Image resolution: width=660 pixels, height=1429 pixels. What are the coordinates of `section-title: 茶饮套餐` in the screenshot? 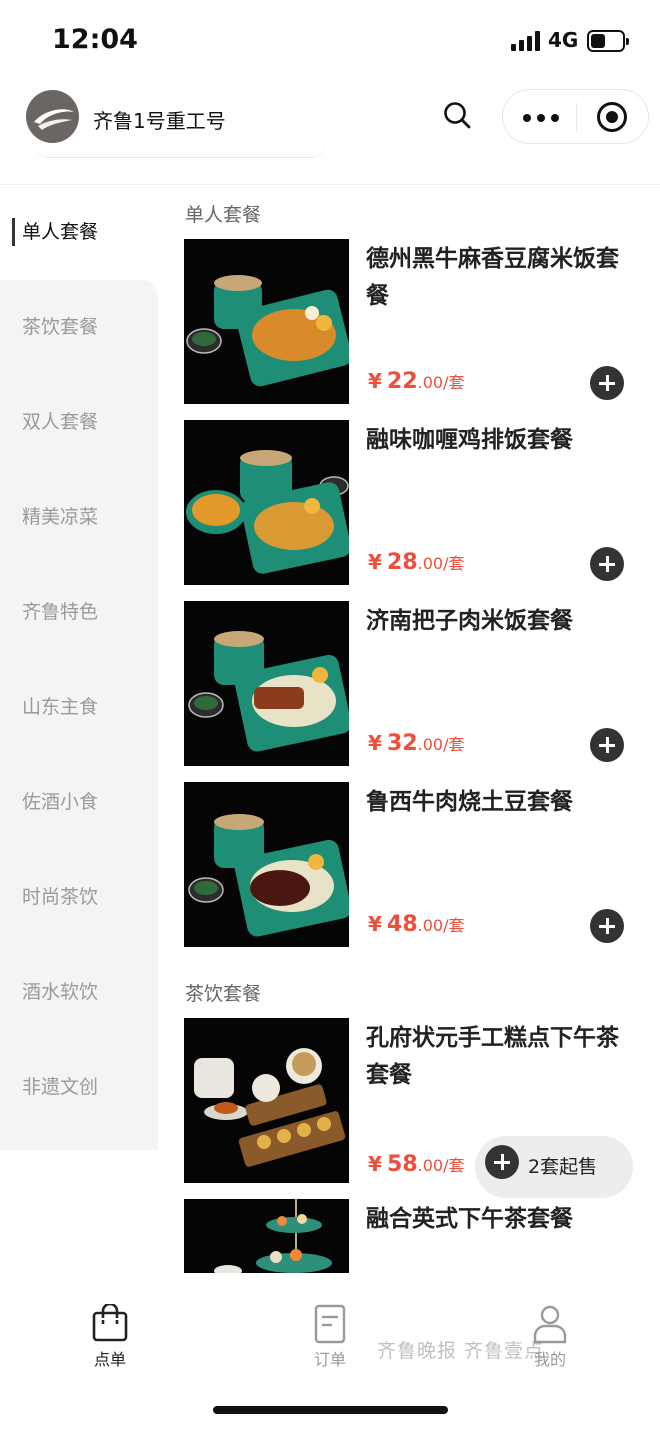 It's located at (223, 994).